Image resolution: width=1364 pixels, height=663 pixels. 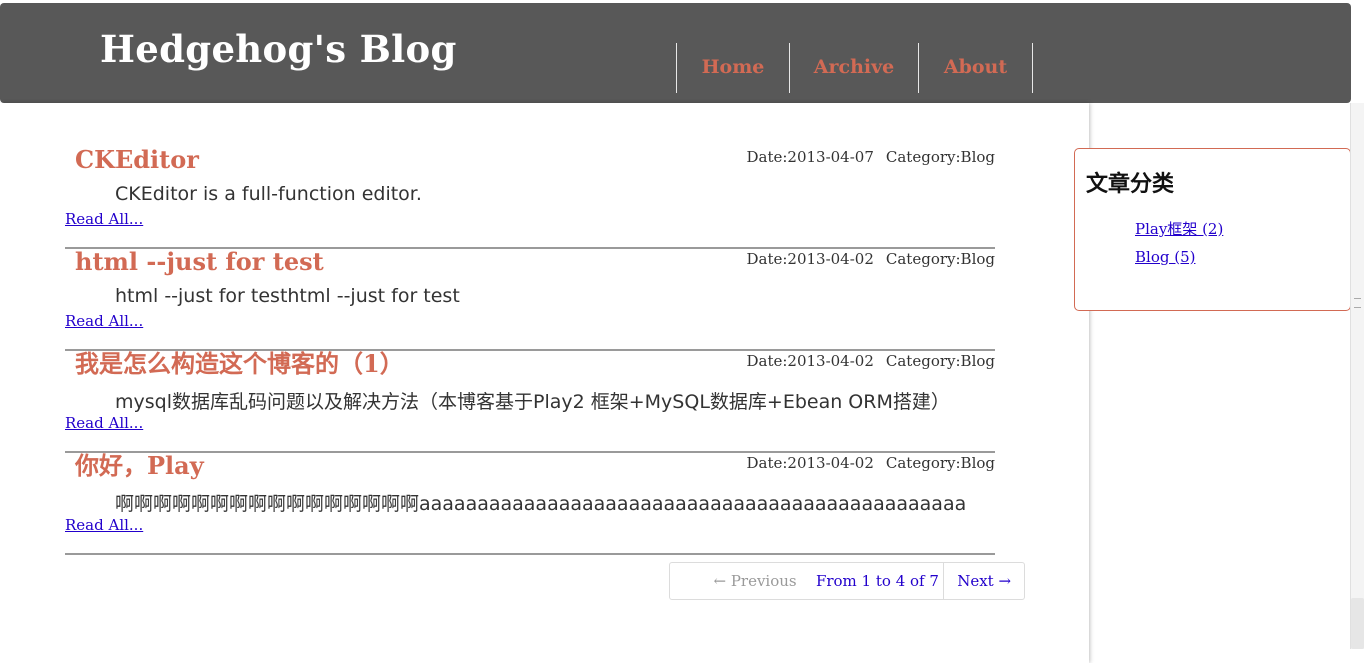 What do you see at coordinates (278, 49) in the screenshot?
I see `site-title: Hedgehog's Blog` at bounding box center [278, 49].